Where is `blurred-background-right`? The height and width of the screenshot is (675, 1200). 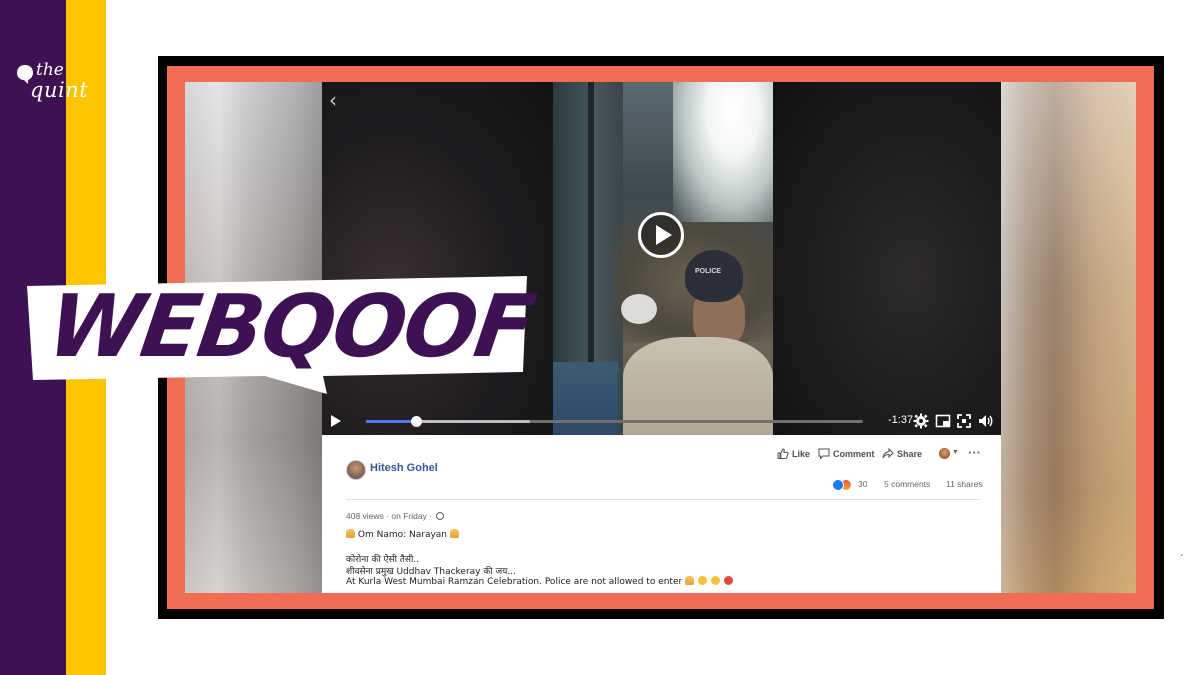 blurred-background-right is located at coordinates (1068, 337).